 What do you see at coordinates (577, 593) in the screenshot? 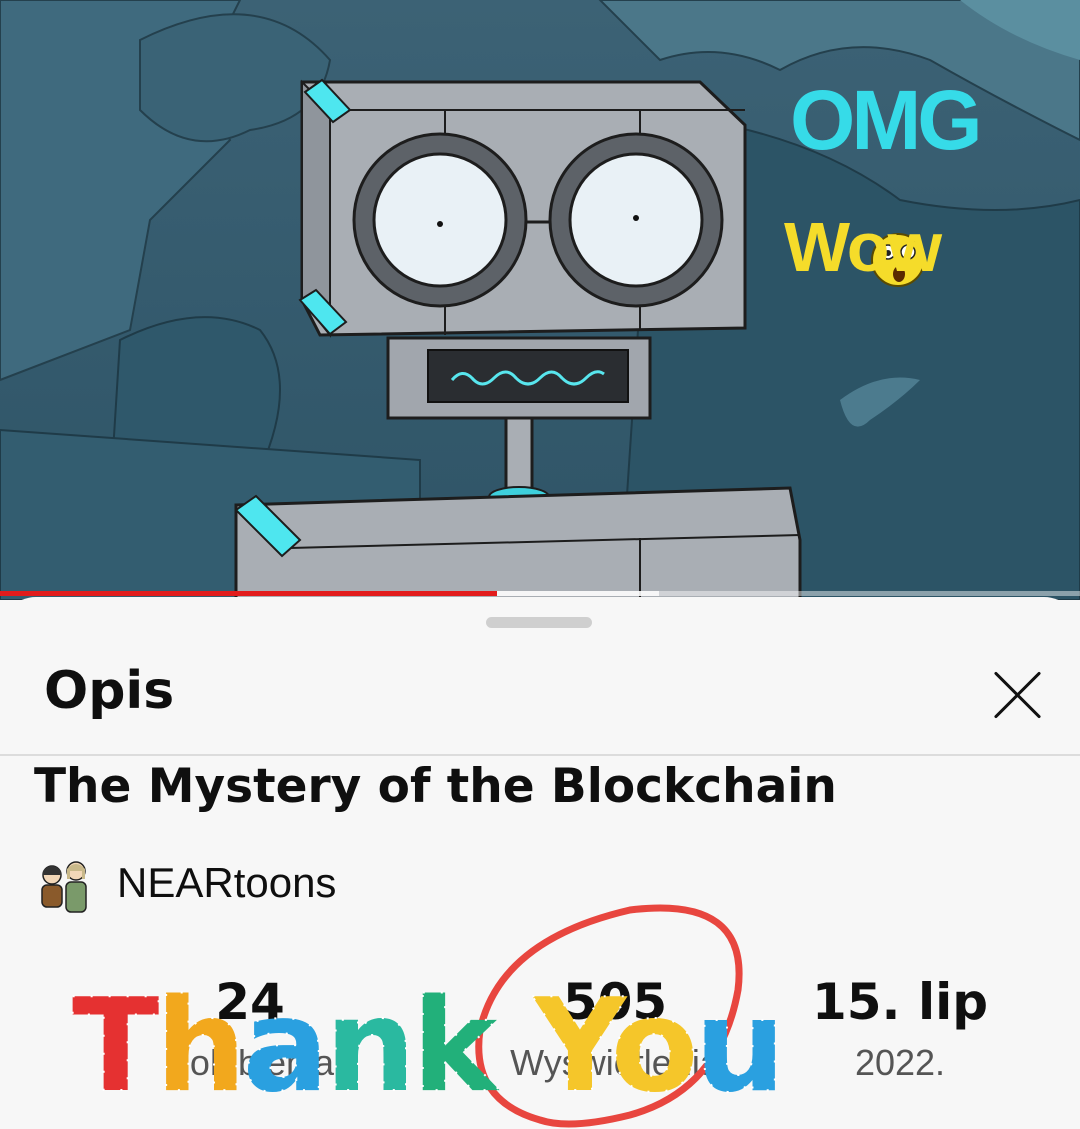
I see `progress-buffered` at bounding box center [577, 593].